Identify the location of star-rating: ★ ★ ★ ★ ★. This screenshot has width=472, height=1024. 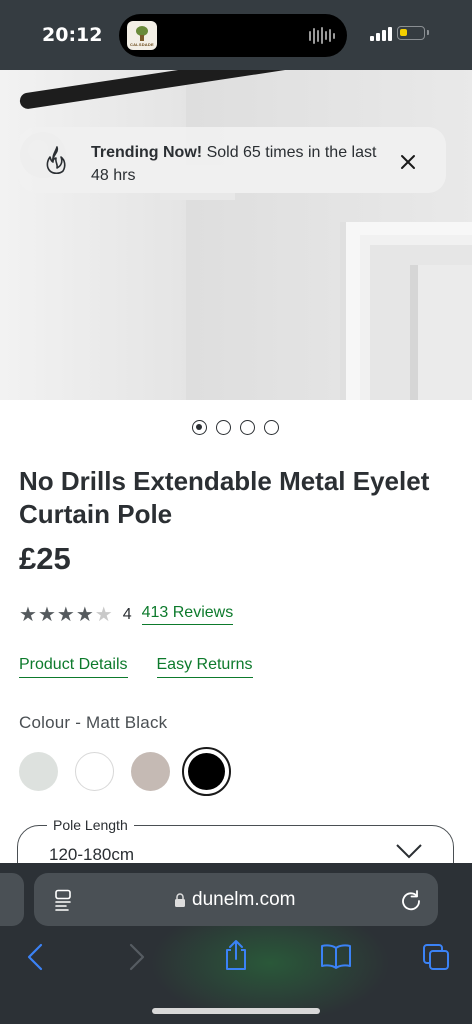
(66, 615).